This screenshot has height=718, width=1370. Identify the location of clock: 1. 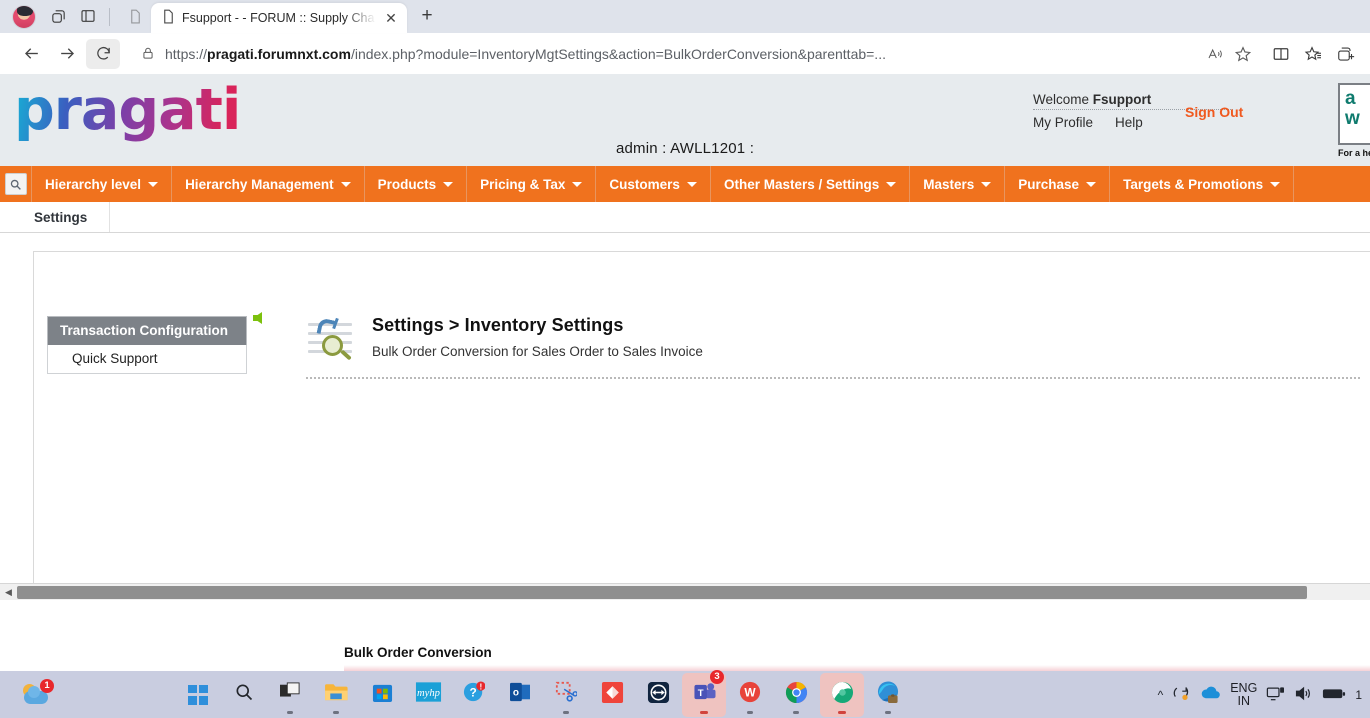
(1358, 695).